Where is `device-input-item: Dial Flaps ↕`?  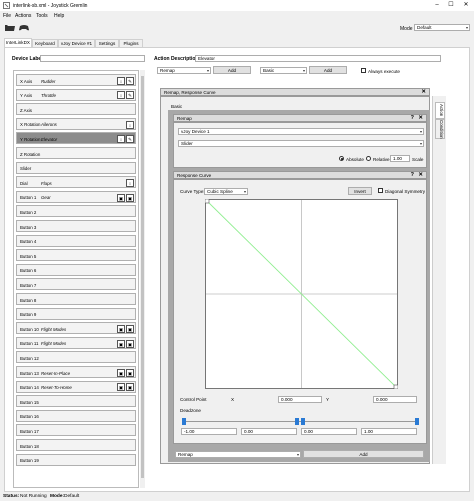 device-input-item: Dial Flaps ↕ is located at coordinates (76, 182).